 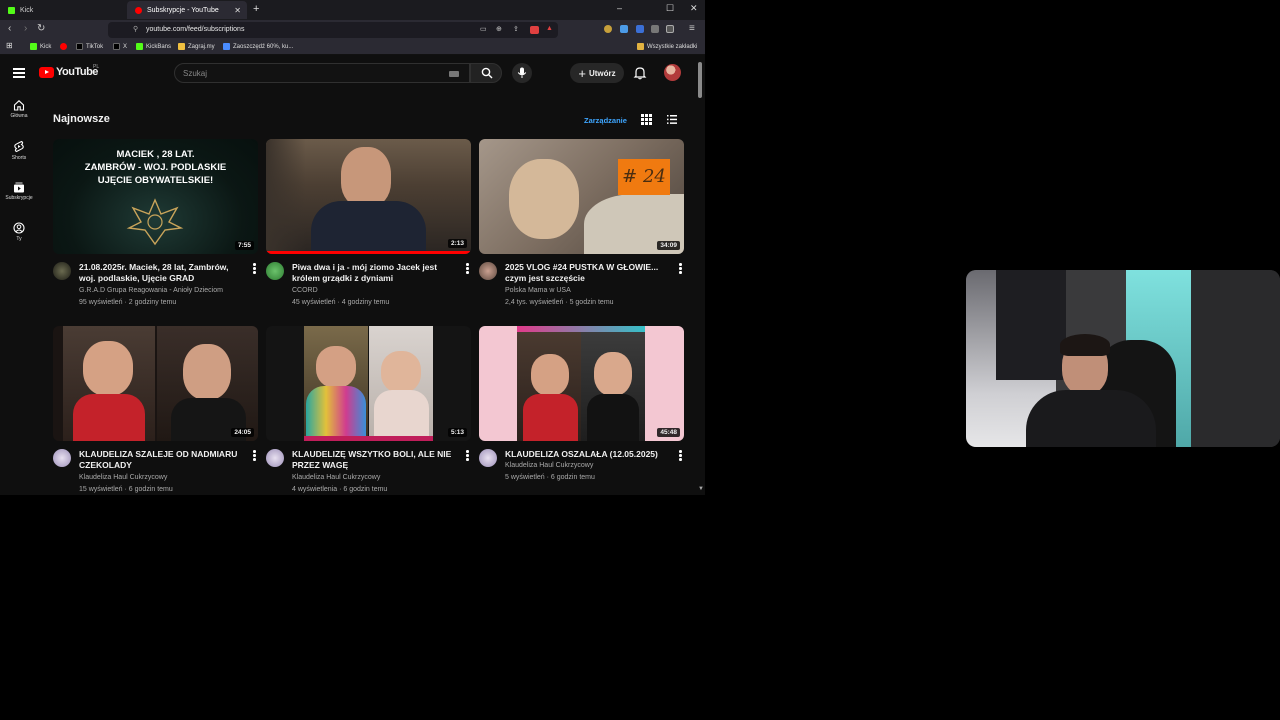 I want to click on new-tab-button: +, so click(x=256, y=9).